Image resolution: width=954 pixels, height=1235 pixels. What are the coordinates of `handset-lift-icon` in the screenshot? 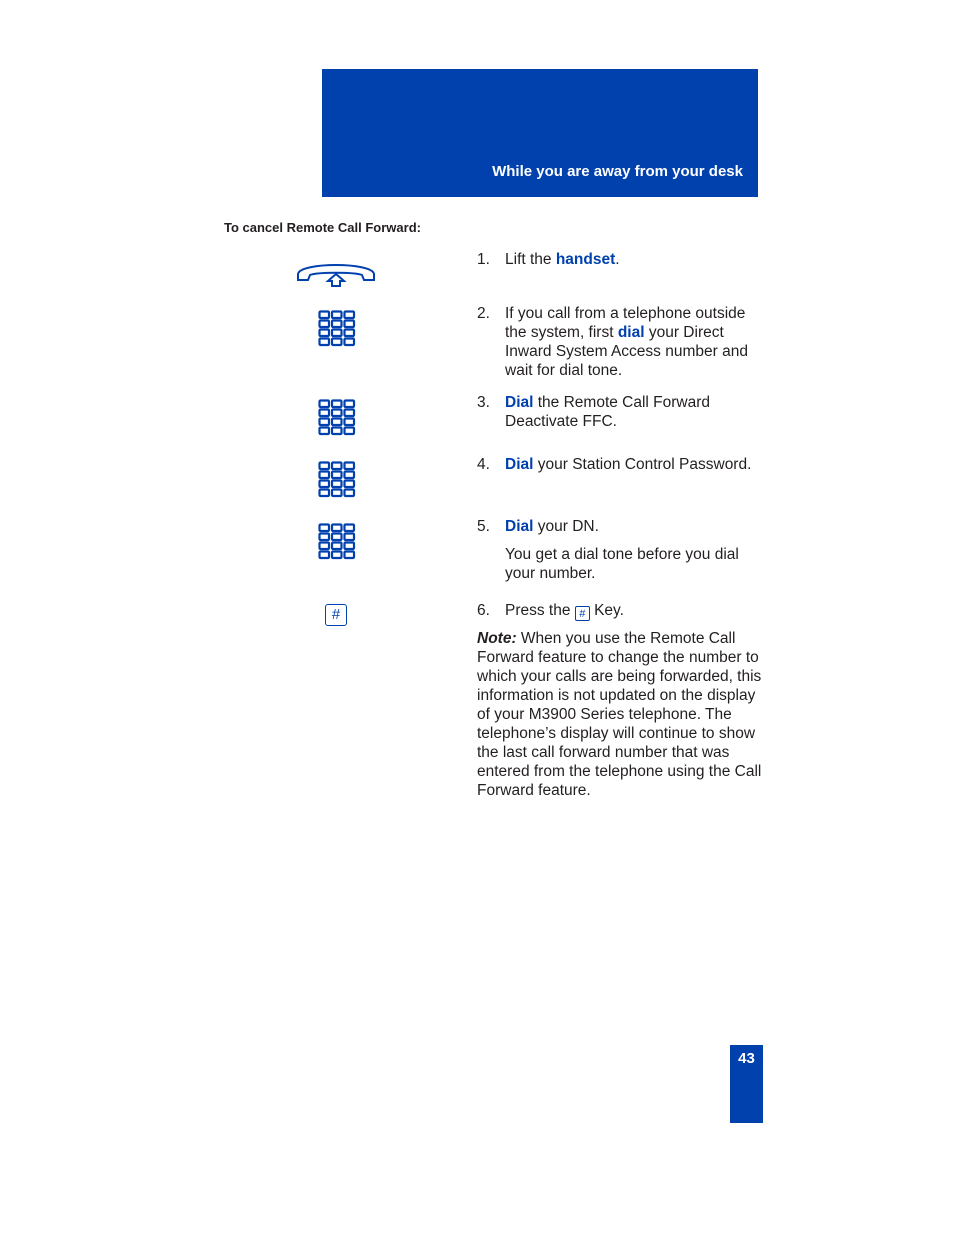 It's located at (336, 275).